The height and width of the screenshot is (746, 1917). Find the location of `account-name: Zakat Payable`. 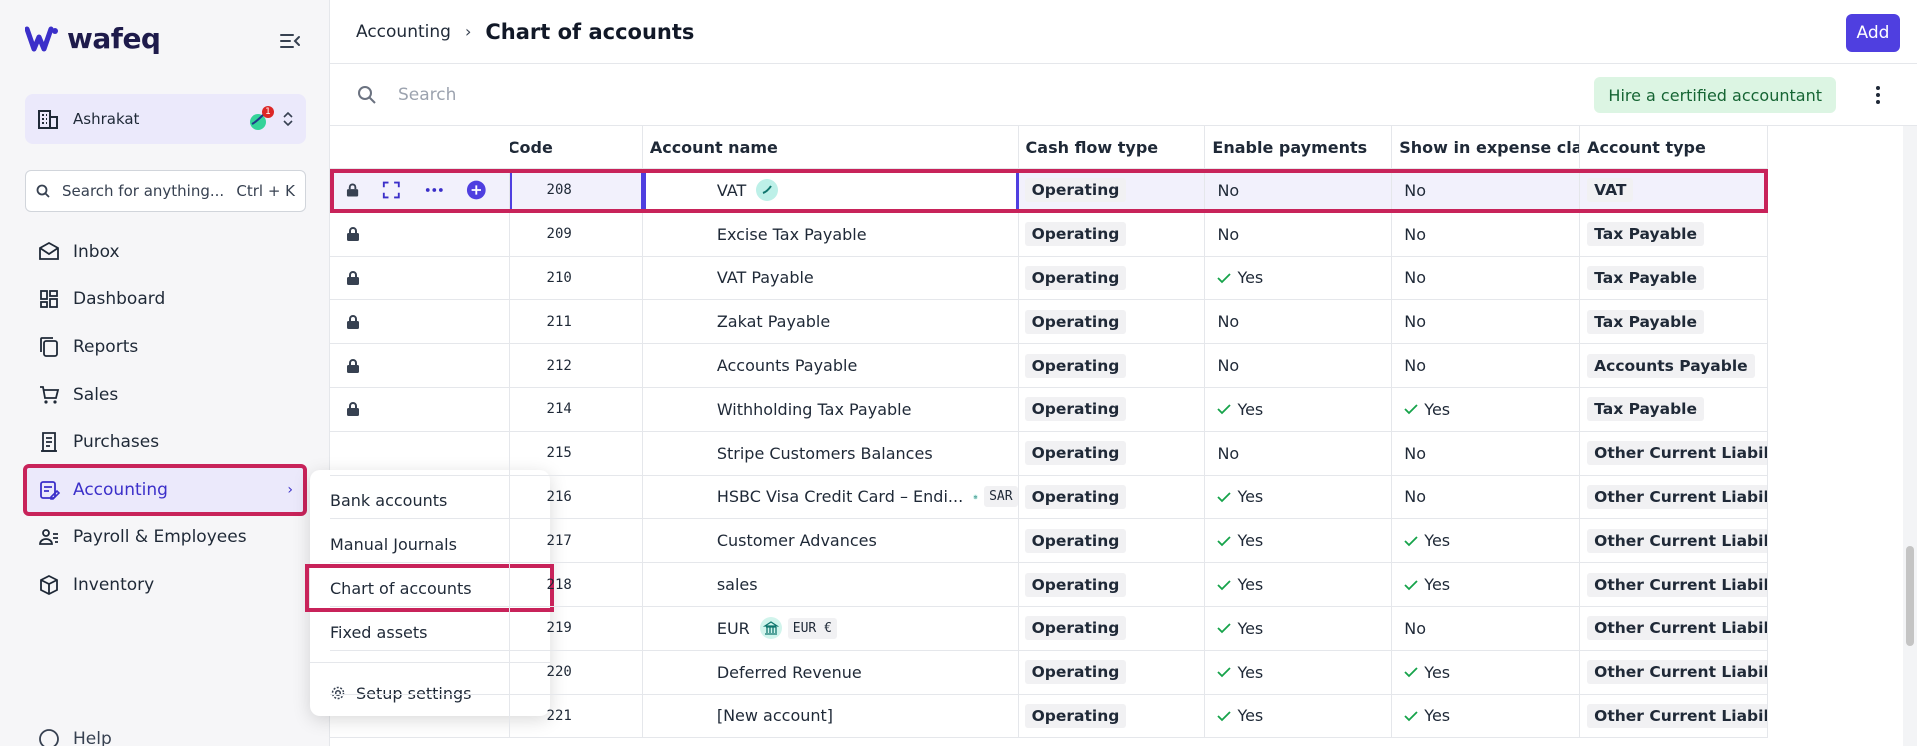

account-name: Zakat Payable is located at coordinates (831, 322).